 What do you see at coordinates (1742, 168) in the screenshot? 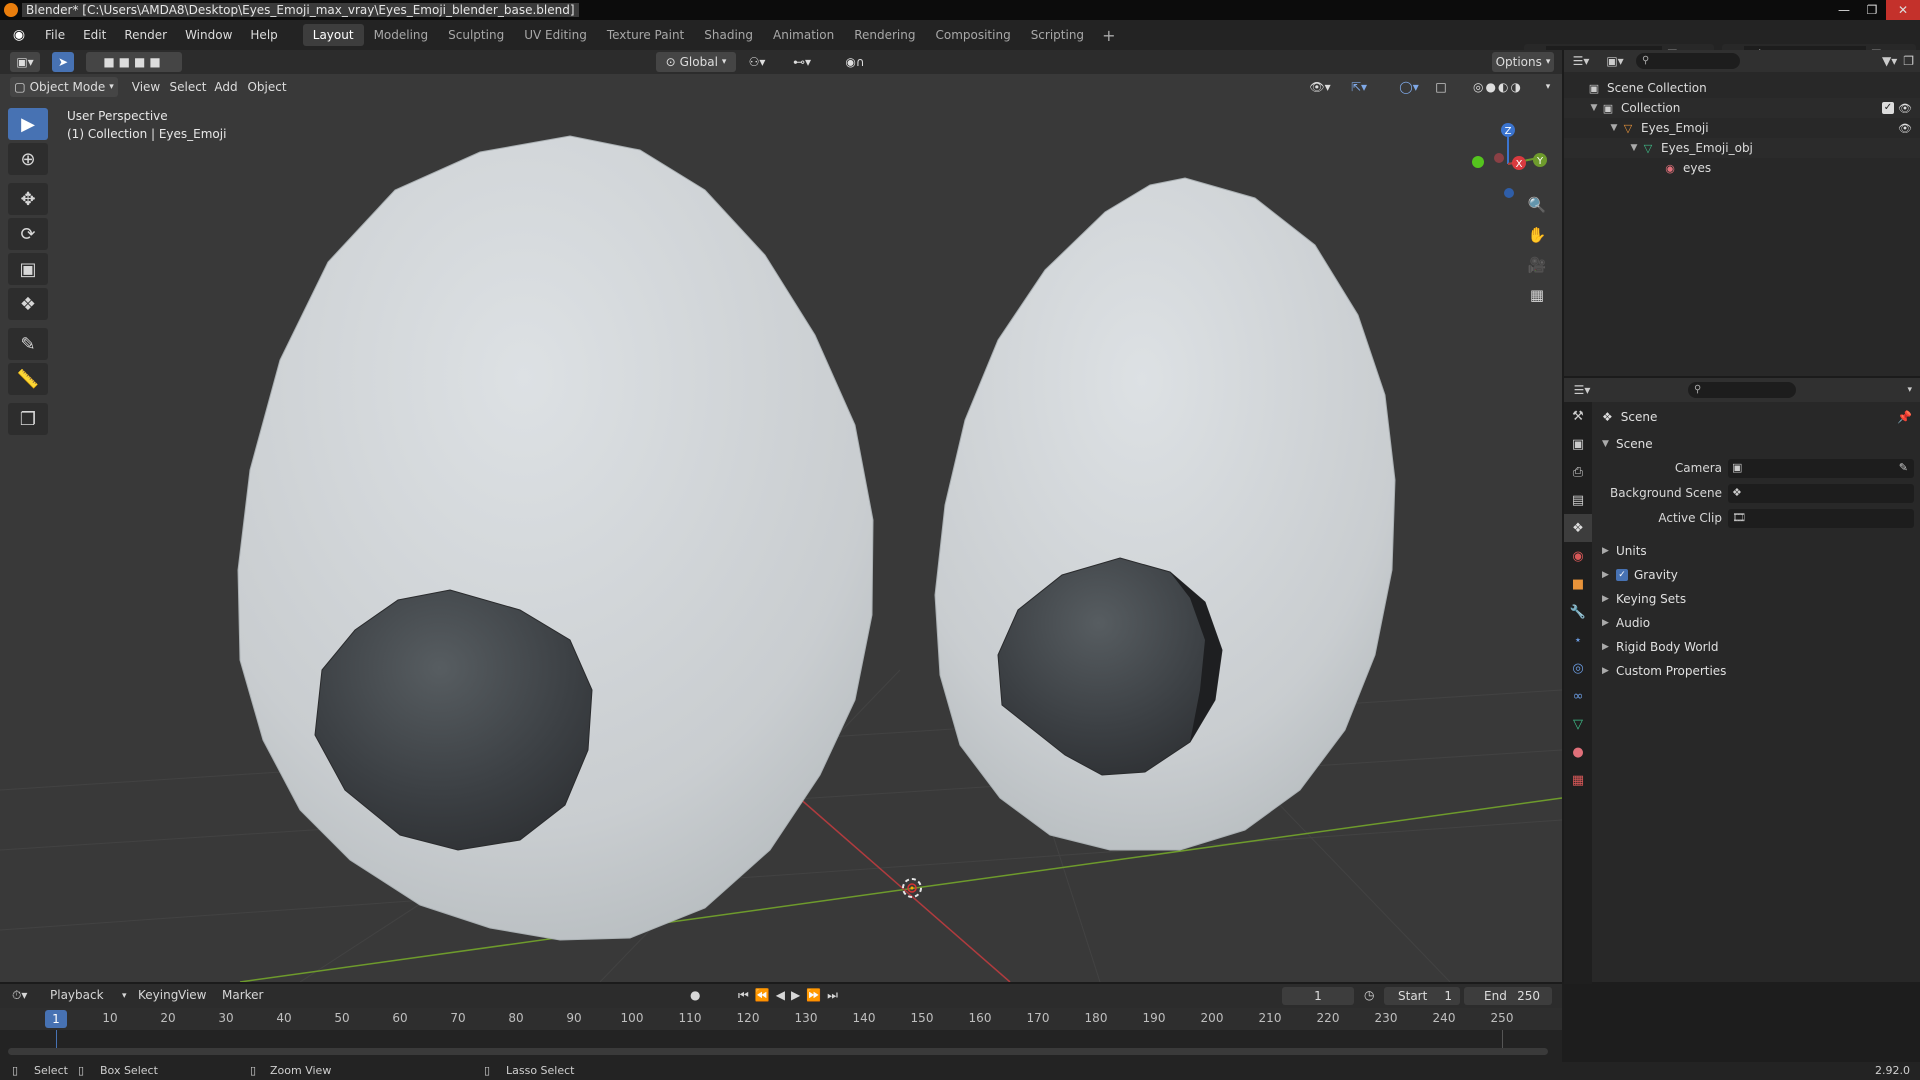
I see `outliner-row-eyes-material: ◉ eyes` at bounding box center [1742, 168].